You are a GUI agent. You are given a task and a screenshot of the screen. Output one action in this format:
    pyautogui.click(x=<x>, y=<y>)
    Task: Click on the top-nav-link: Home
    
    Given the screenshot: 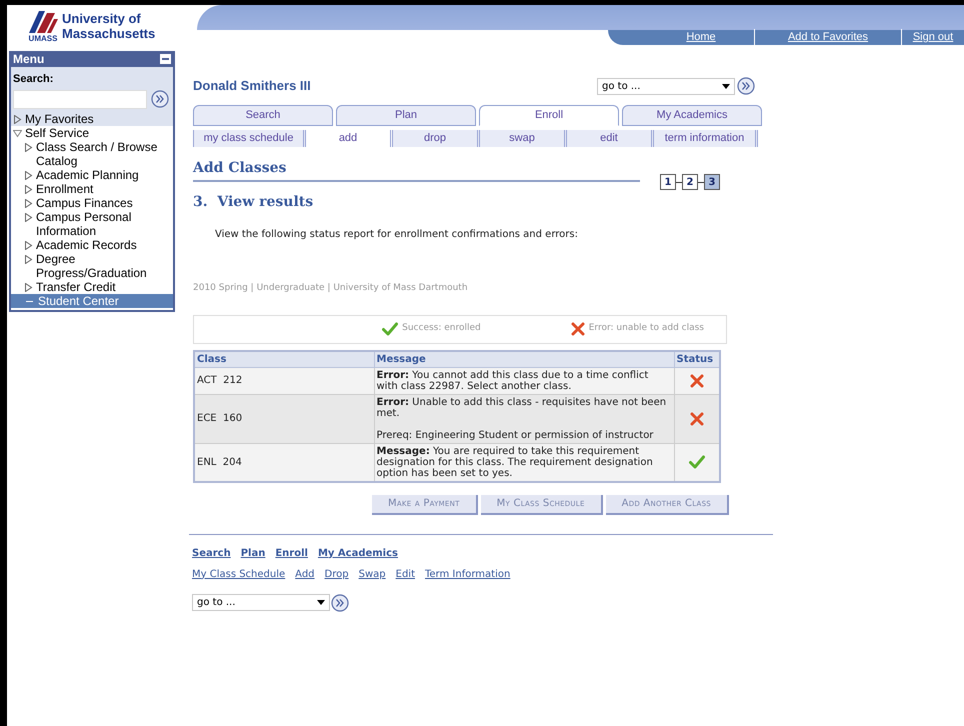 What is the action you would take?
    pyautogui.click(x=701, y=37)
    